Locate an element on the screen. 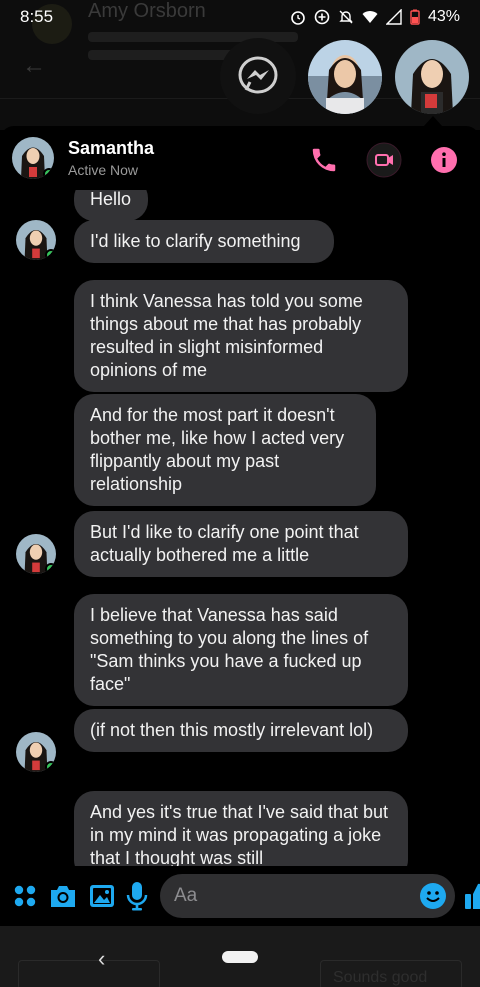  avatar is located at coordinates (33, 158).